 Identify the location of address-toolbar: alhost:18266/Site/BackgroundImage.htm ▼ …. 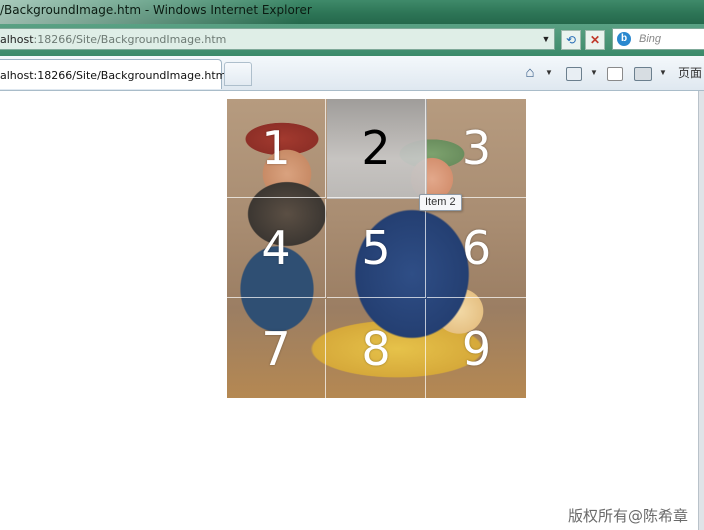
(352, 40).